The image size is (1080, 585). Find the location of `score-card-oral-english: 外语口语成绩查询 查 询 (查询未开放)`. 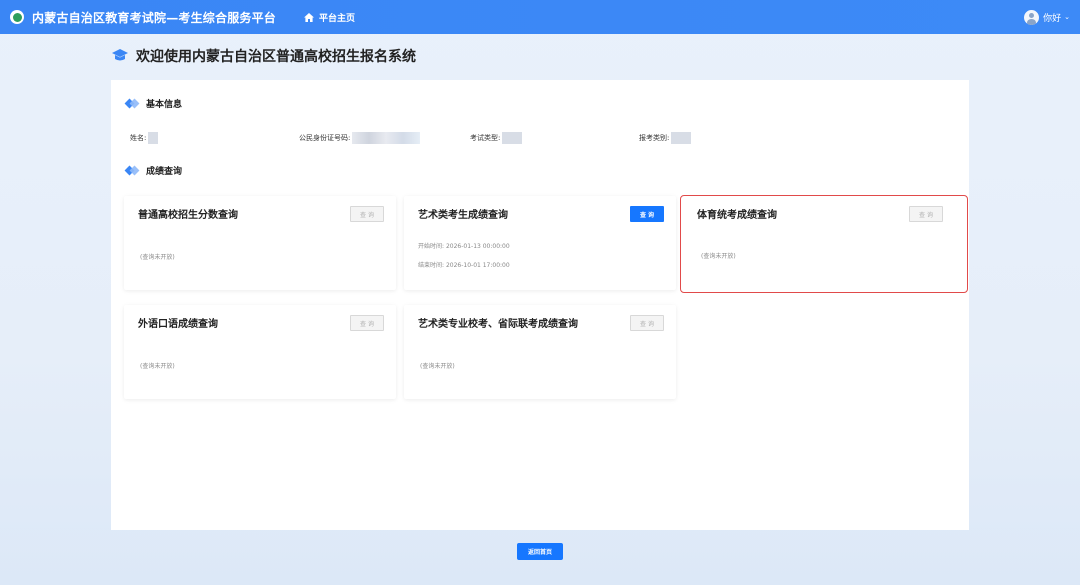

score-card-oral-english: 外语口语成绩查询 查 询 (查询未开放) is located at coordinates (260, 352).